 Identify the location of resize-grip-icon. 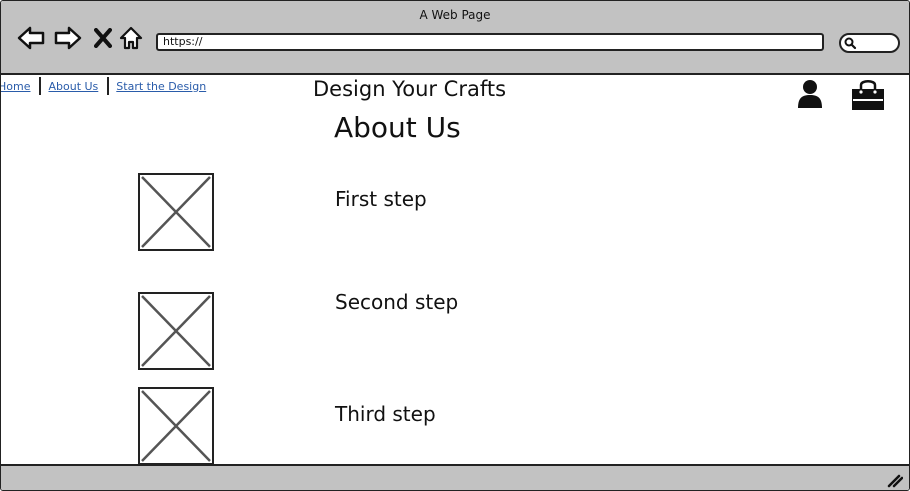
(895, 481).